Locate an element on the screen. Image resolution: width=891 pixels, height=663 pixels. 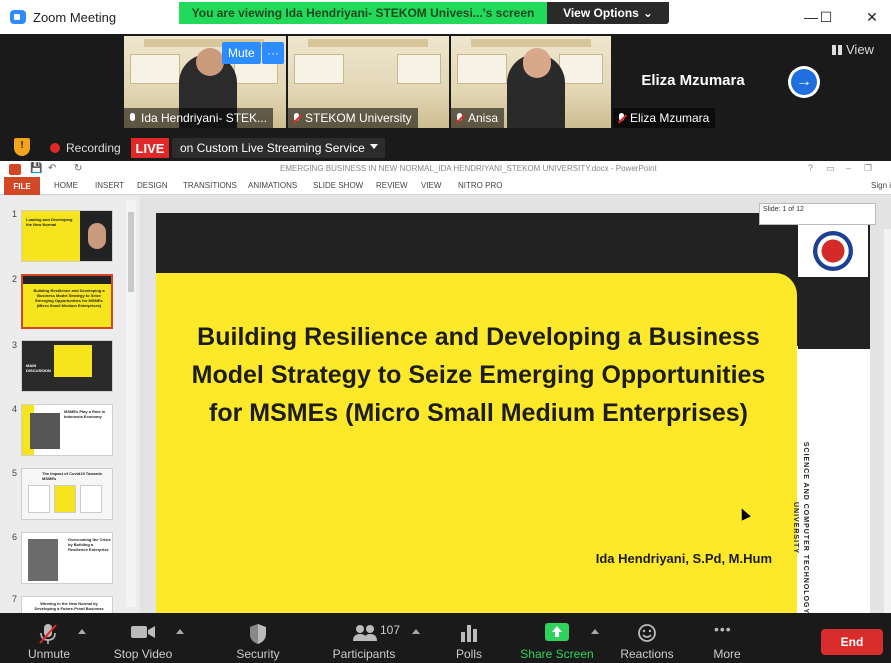
ribbon-tab-nitro-pro: NITRO PRO is located at coordinates (480, 185).